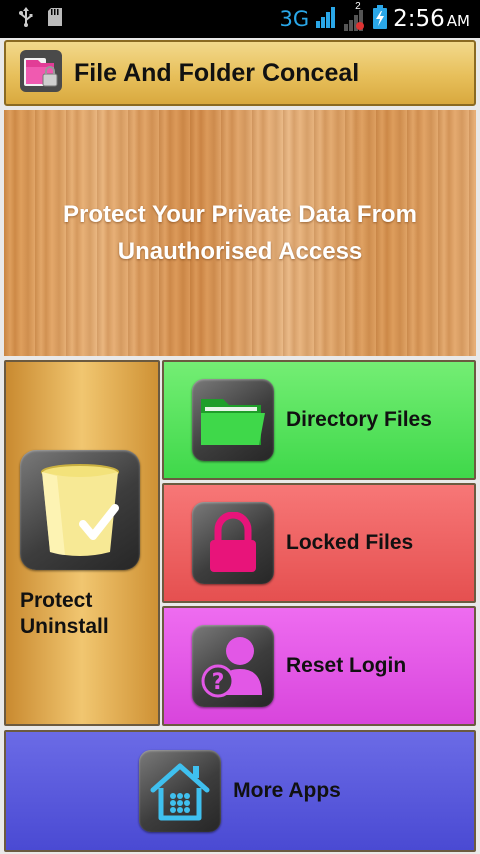 This screenshot has width=480, height=854. Describe the element at coordinates (358, 6) in the screenshot. I see `sim2-label: 2` at that location.